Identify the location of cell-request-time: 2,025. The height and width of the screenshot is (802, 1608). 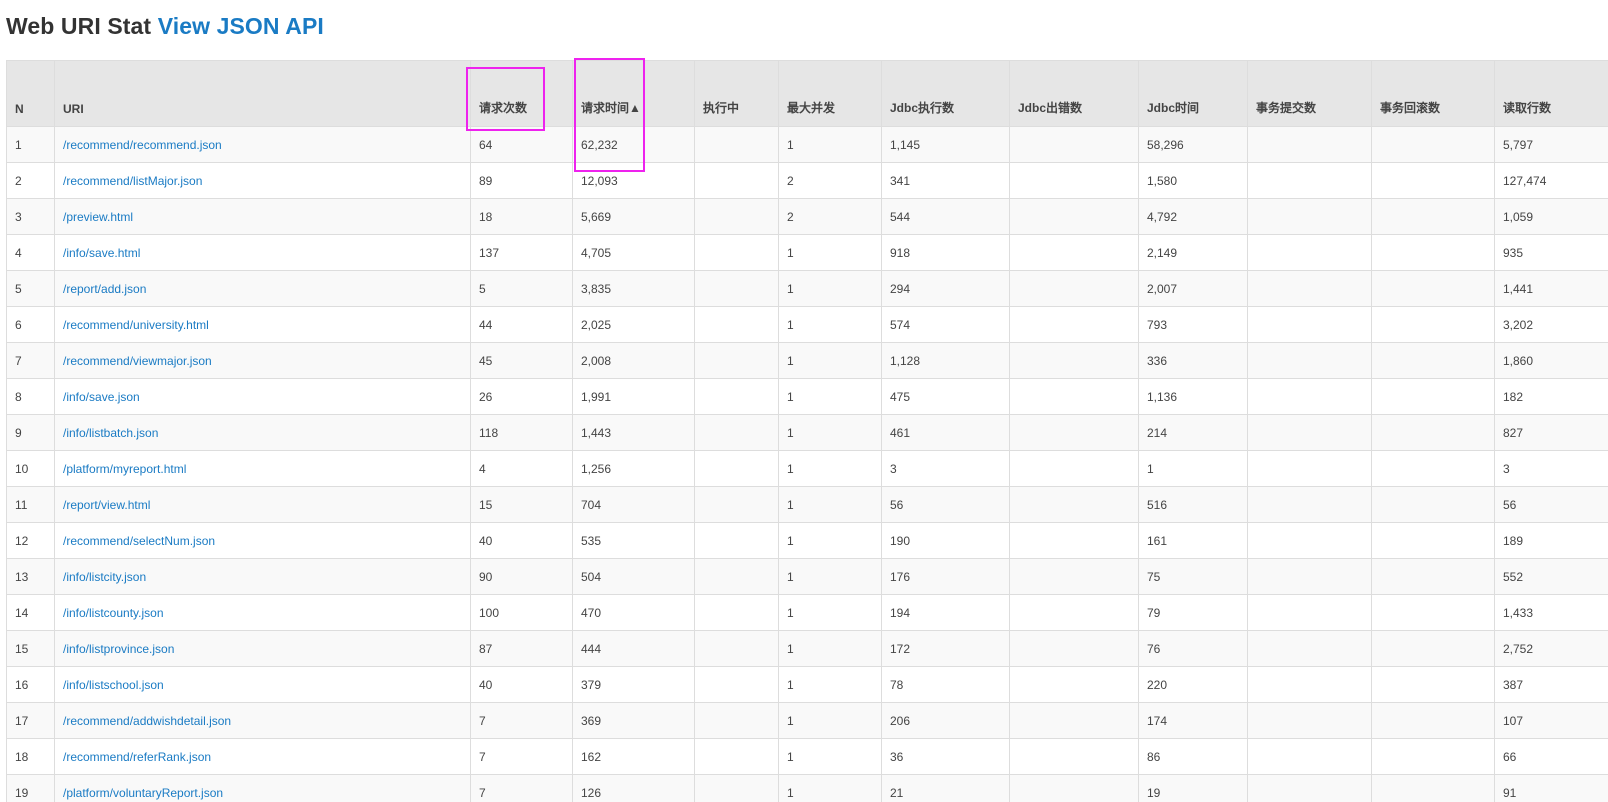
(633, 324).